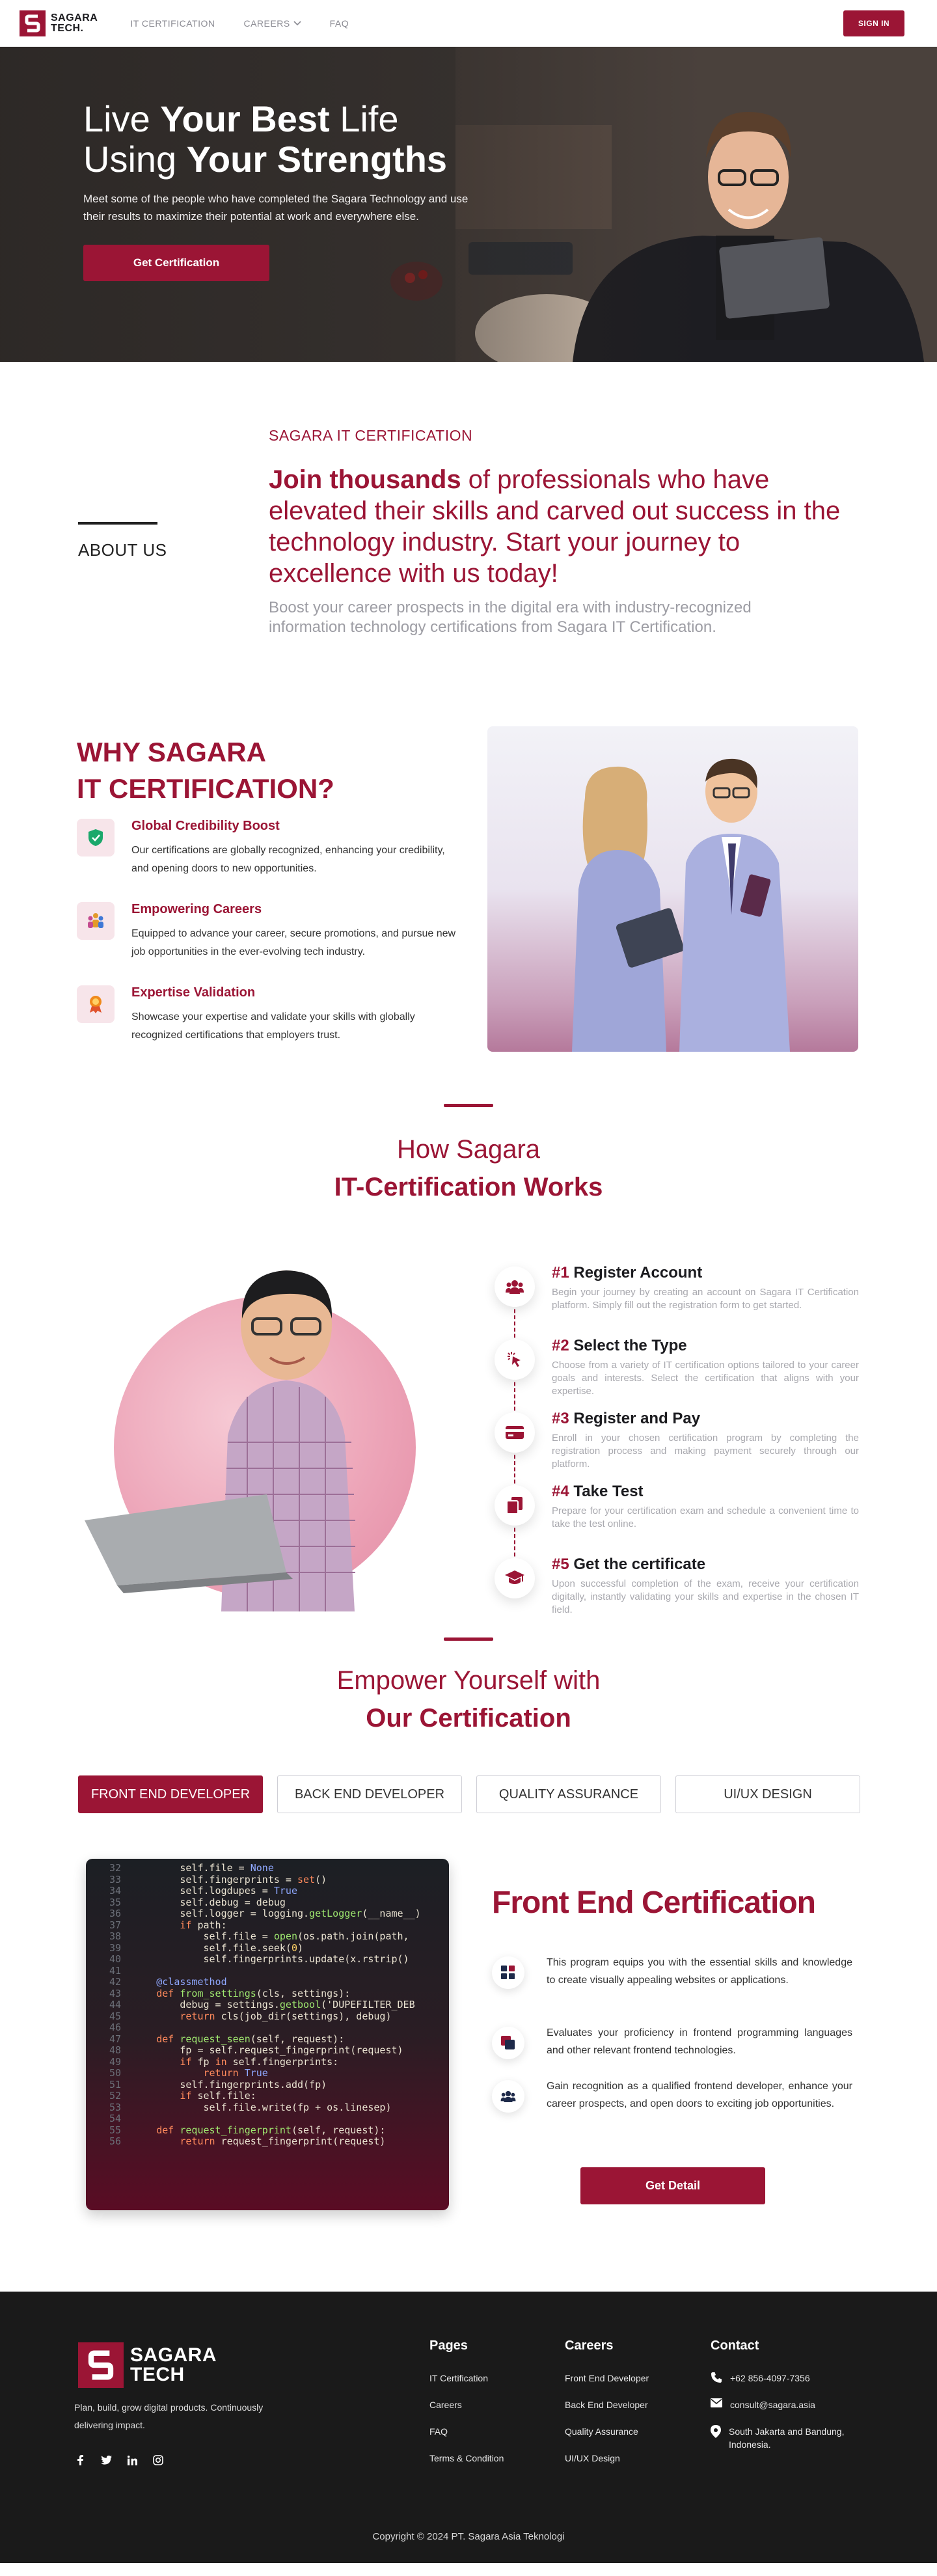 Image resolution: width=937 pixels, height=2576 pixels. What do you see at coordinates (467, 2459) in the screenshot?
I see `footer-link-terms: Terms & Condition` at bounding box center [467, 2459].